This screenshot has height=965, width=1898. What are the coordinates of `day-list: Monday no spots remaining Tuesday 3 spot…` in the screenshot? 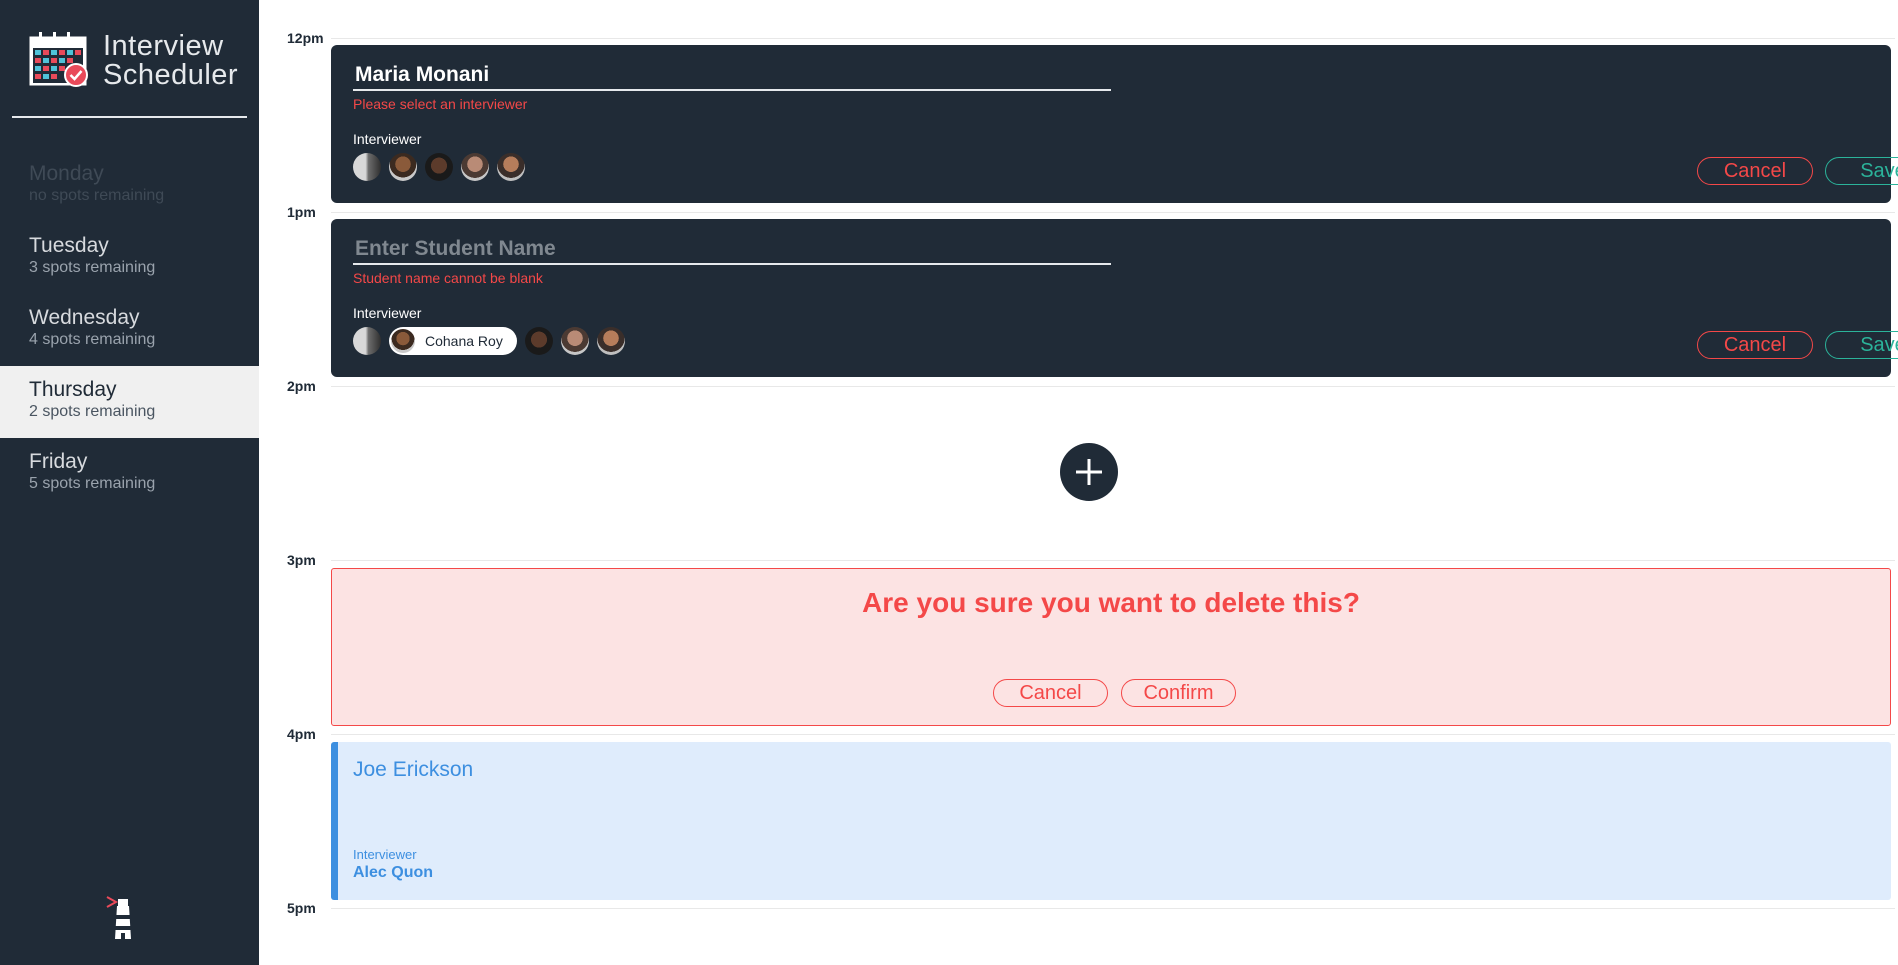 It's located at (129, 330).